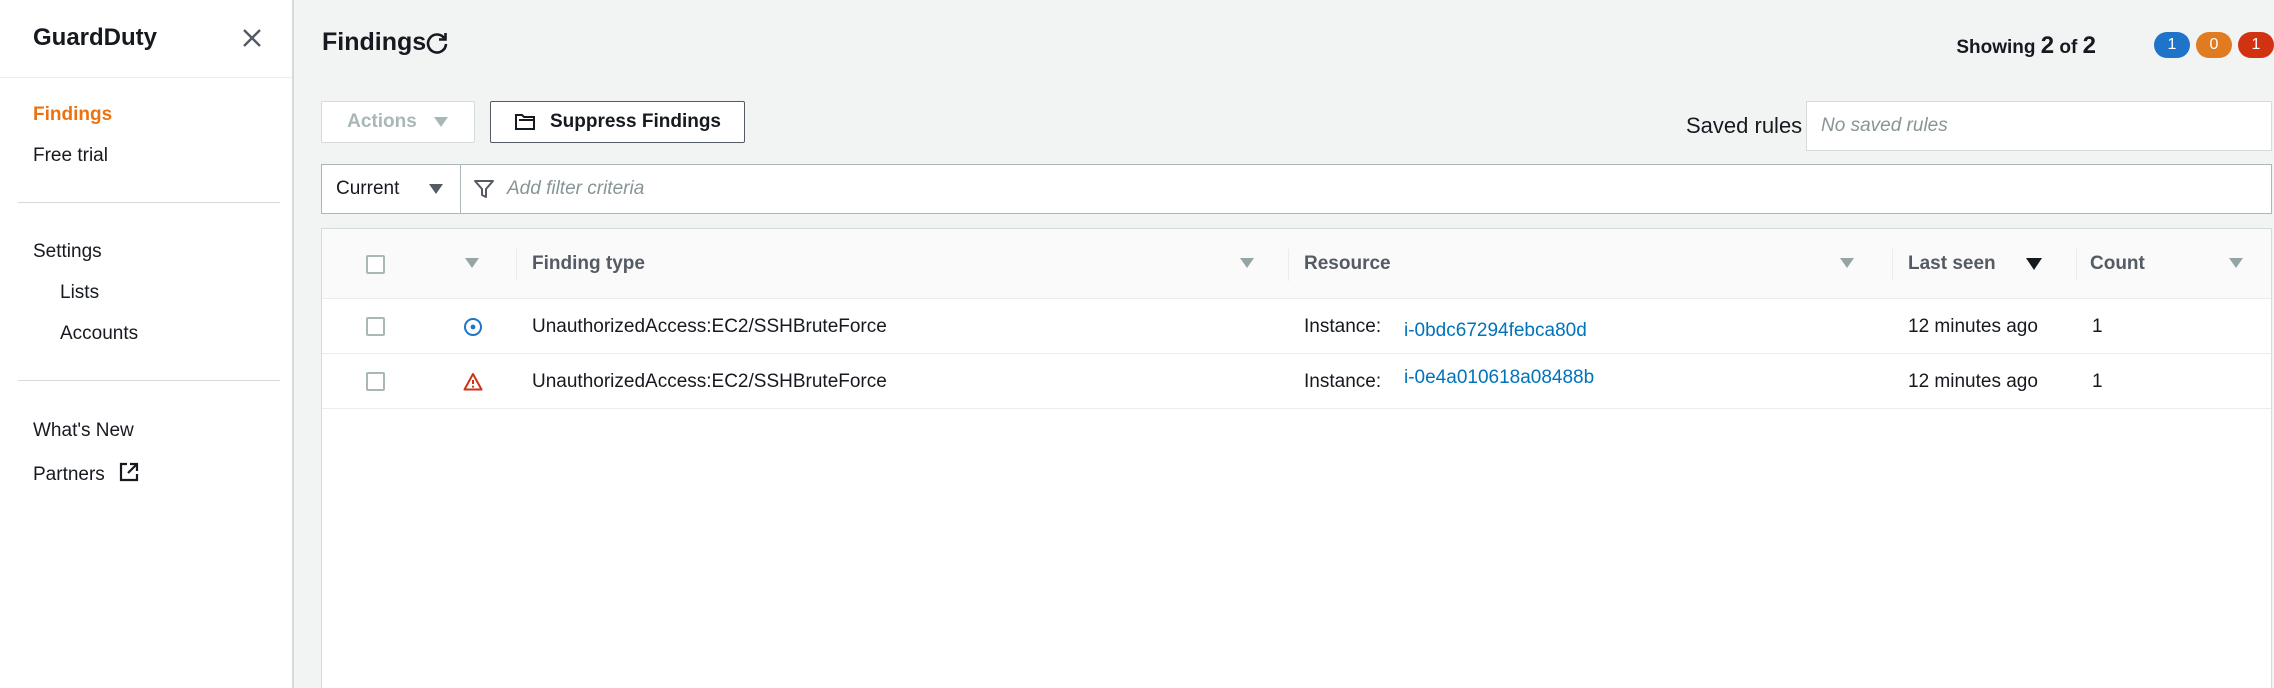 This screenshot has height=688, width=2274. I want to click on page-title: Findings, so click(374, 42).